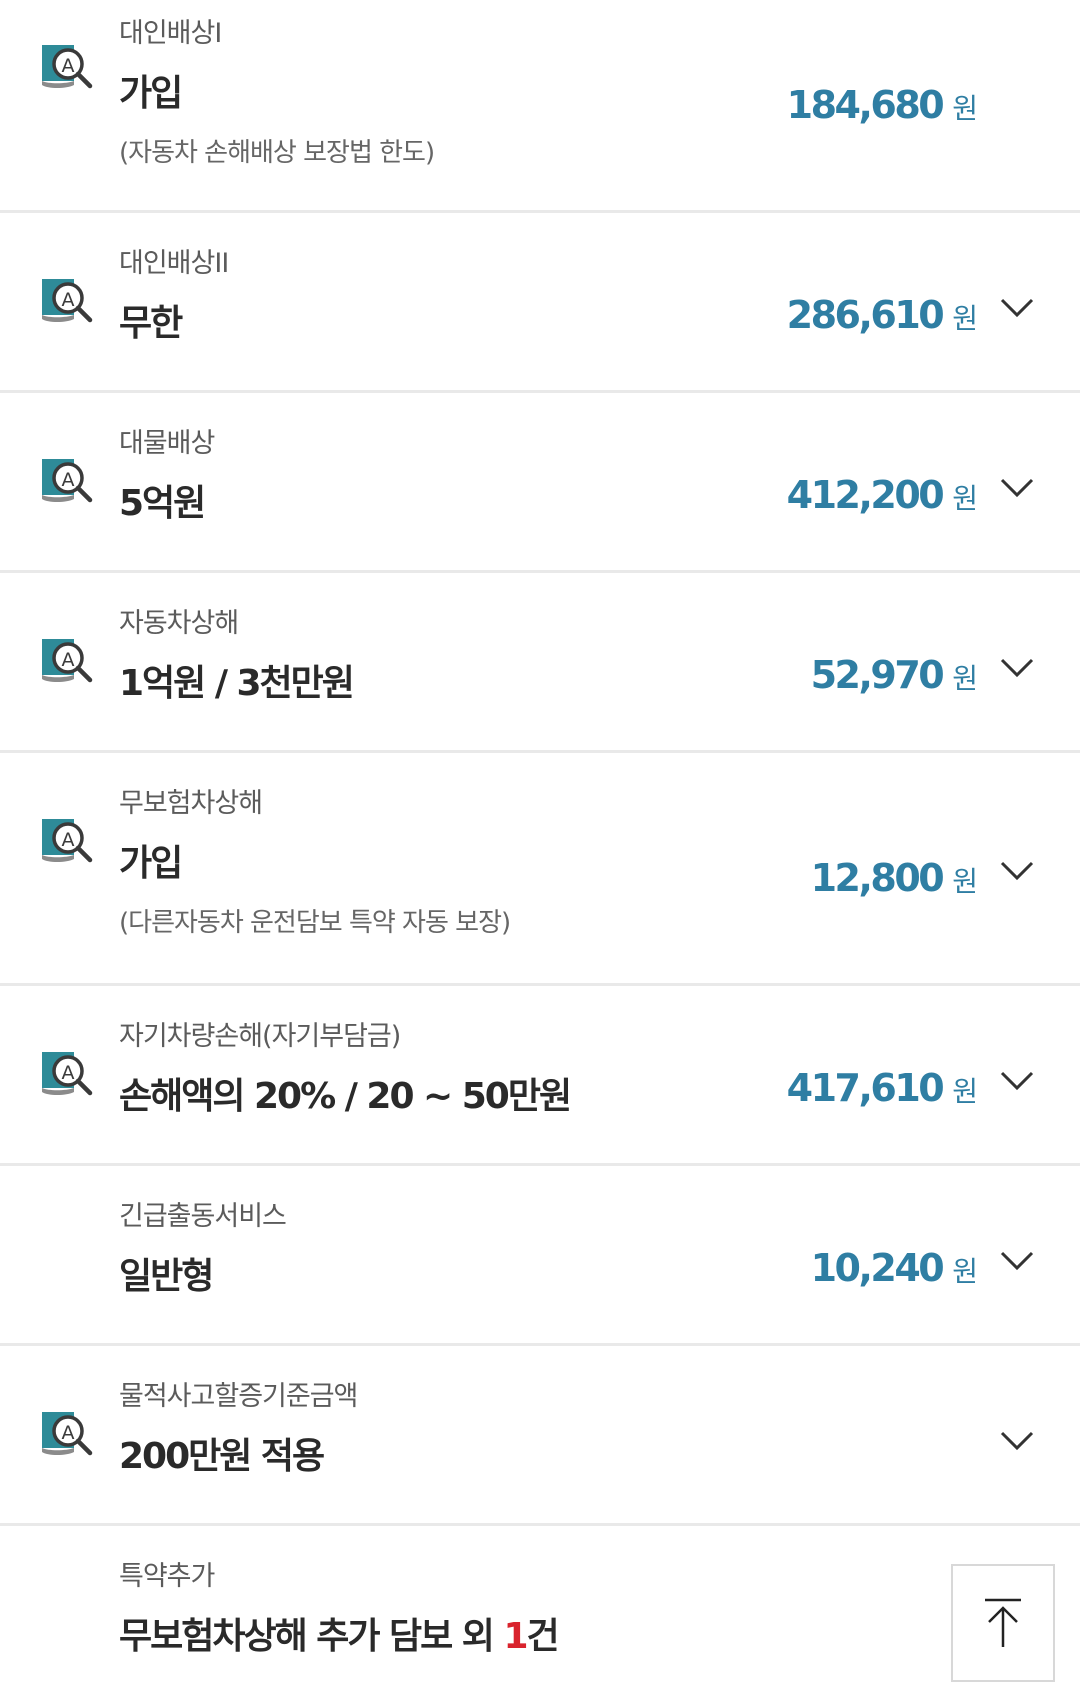 The height and width of the screenshot is (1696, 1080). Describe the element at coordinates (277, 153) in the screenshot. I see `coverage-note: (자동차 손해배상 보장법 한도)` at that location.